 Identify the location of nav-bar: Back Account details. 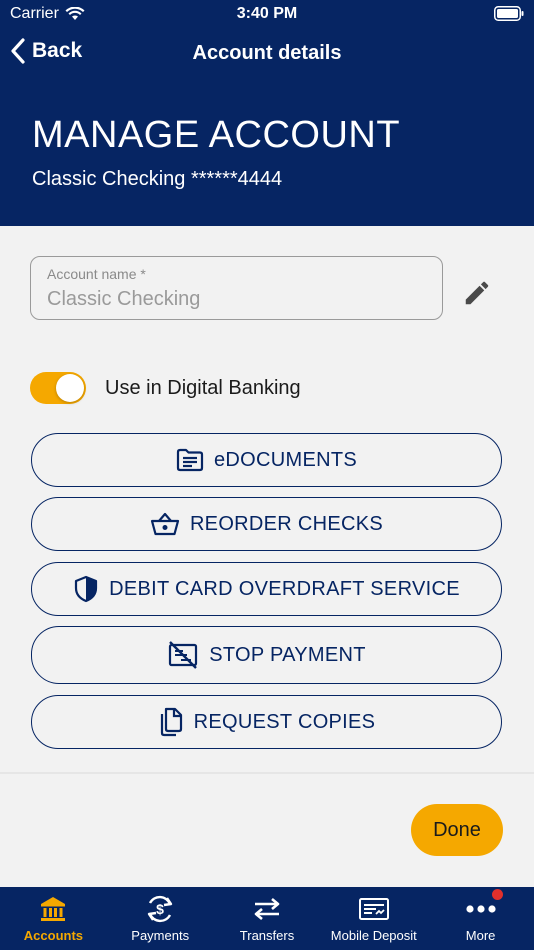
(267, 54).